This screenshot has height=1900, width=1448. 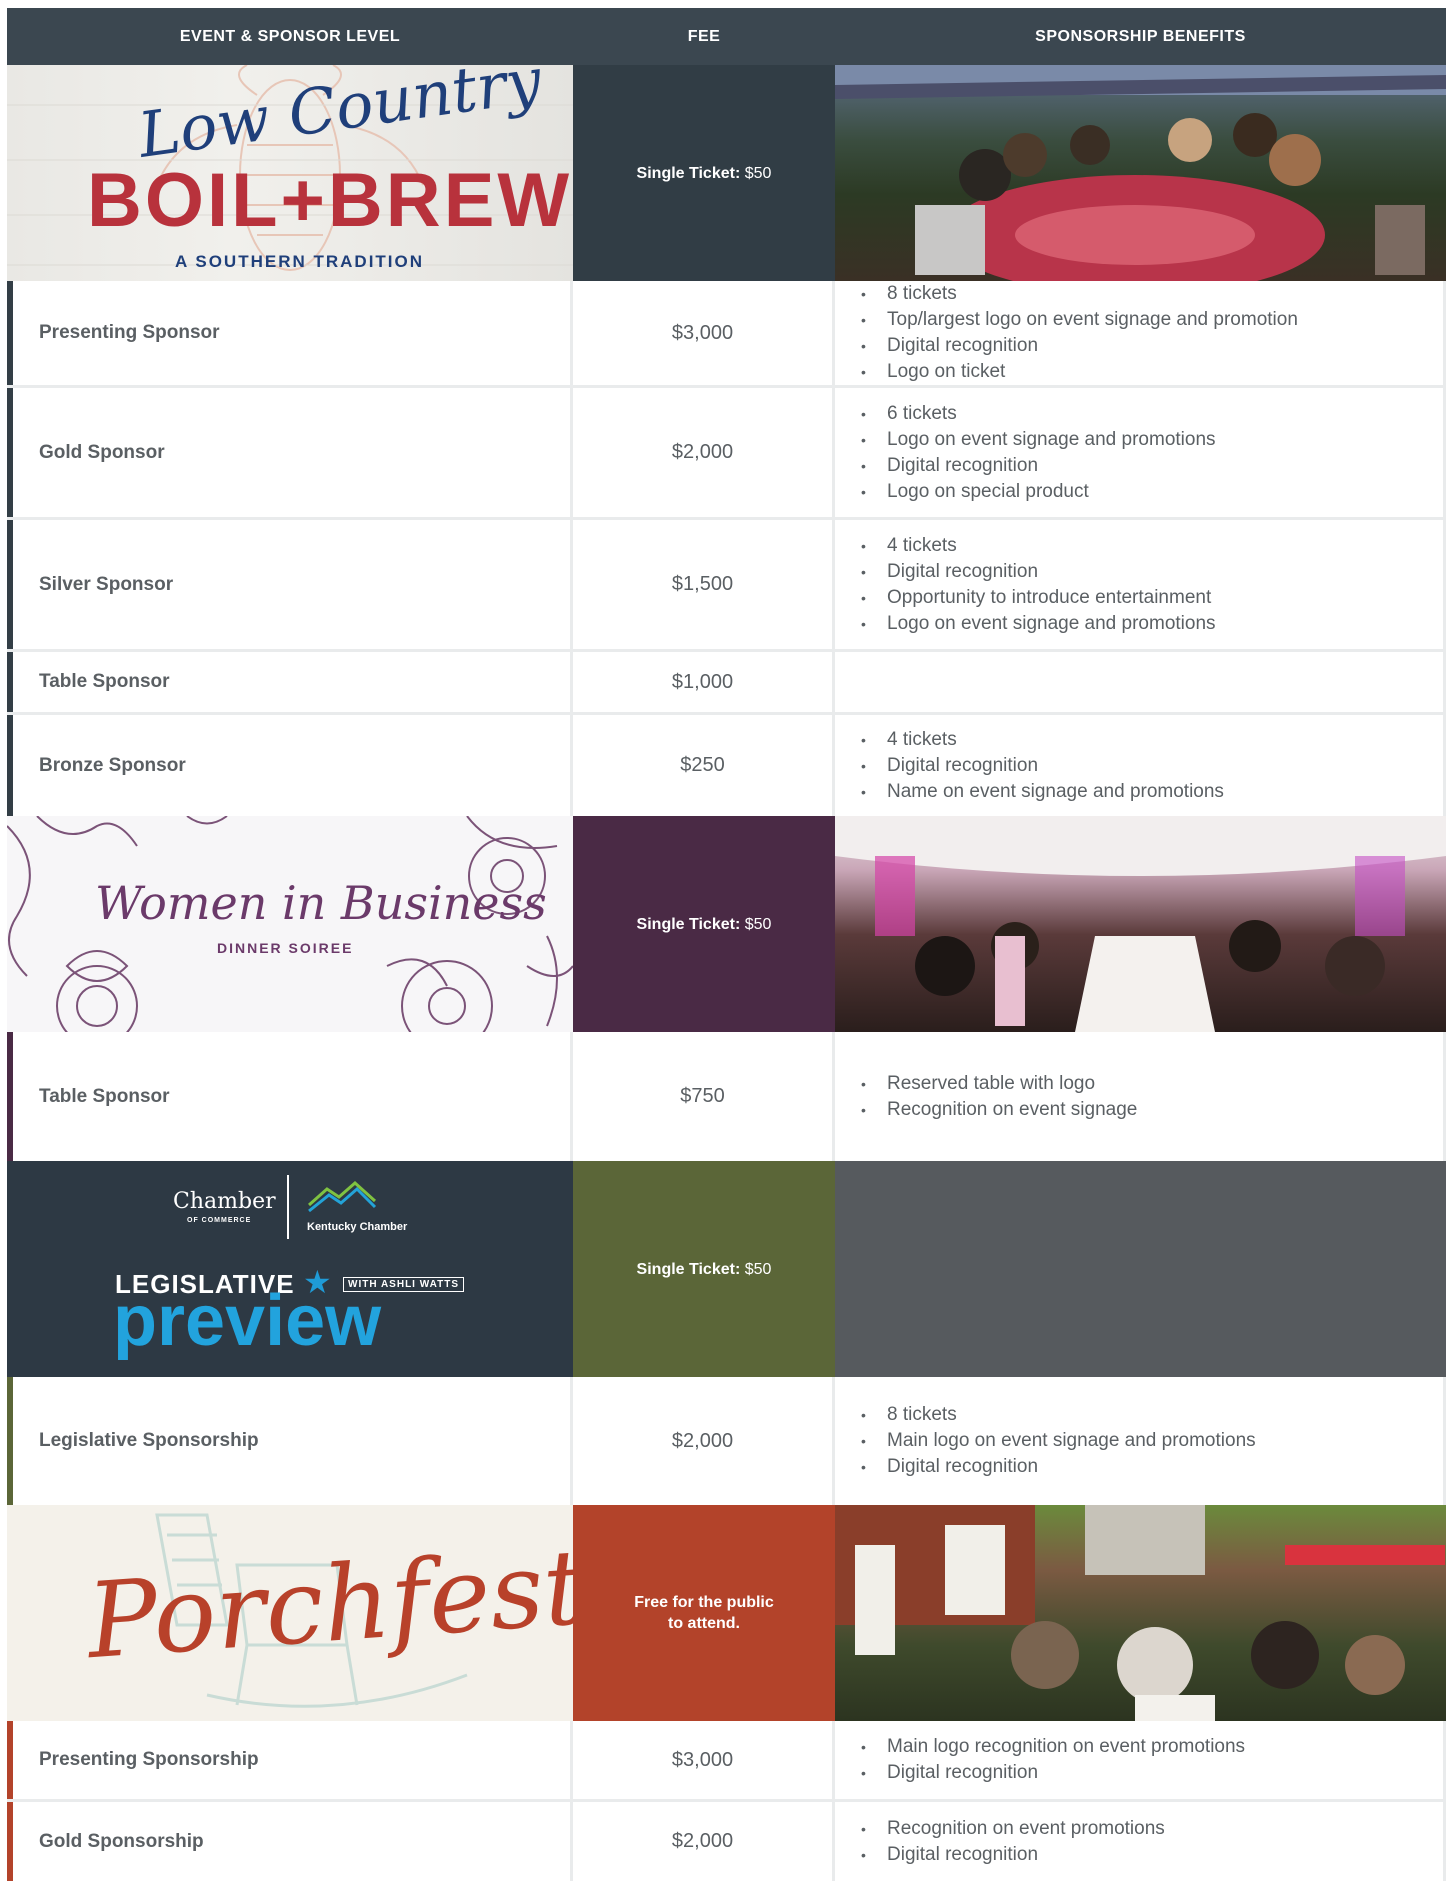 I want to click on sponsor-level: Gold Sponsorship, so click(x=290, y=1841).